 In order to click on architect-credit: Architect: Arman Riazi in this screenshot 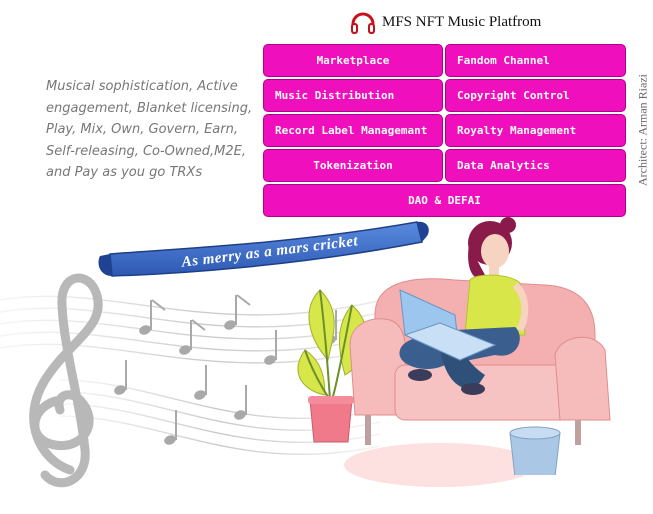, I will do `click(643, 130)`.